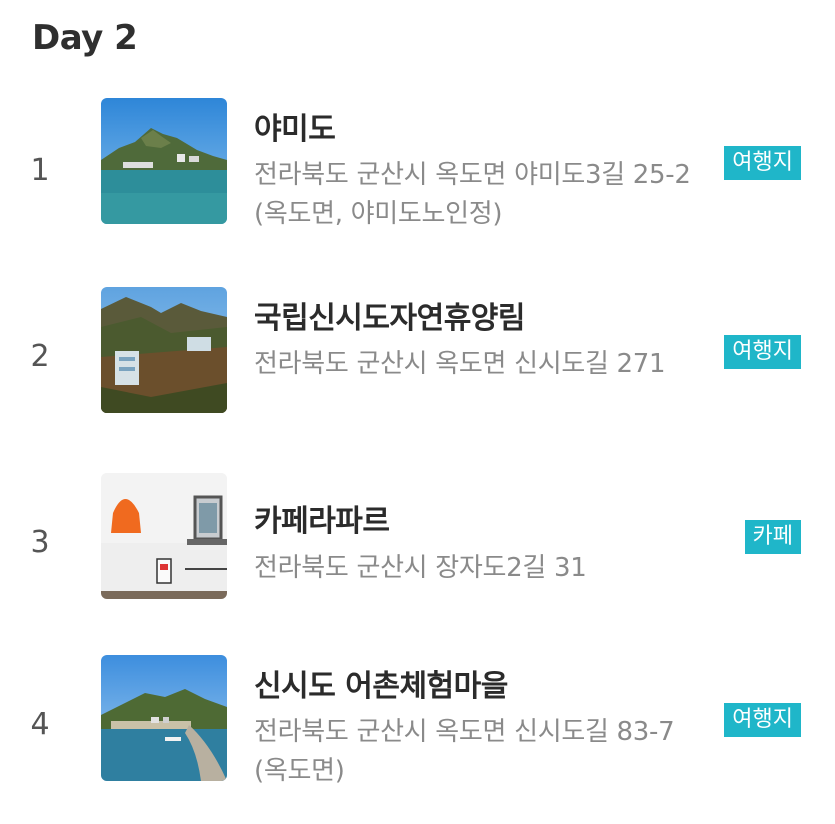 The image size is (835, 824). What do you see at coordinates (295, 126) in the screenshot?
I see `place-name: 야미도` at bounding box center [295, 126].